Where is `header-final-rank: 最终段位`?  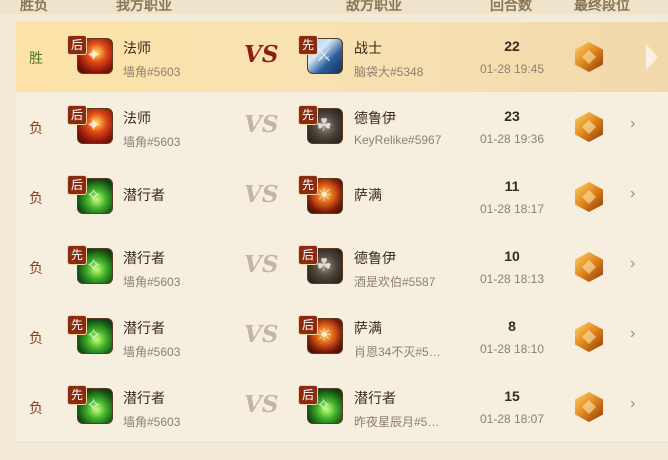 header-final-rank: 最终段位 is located at coordinates (602, 6).